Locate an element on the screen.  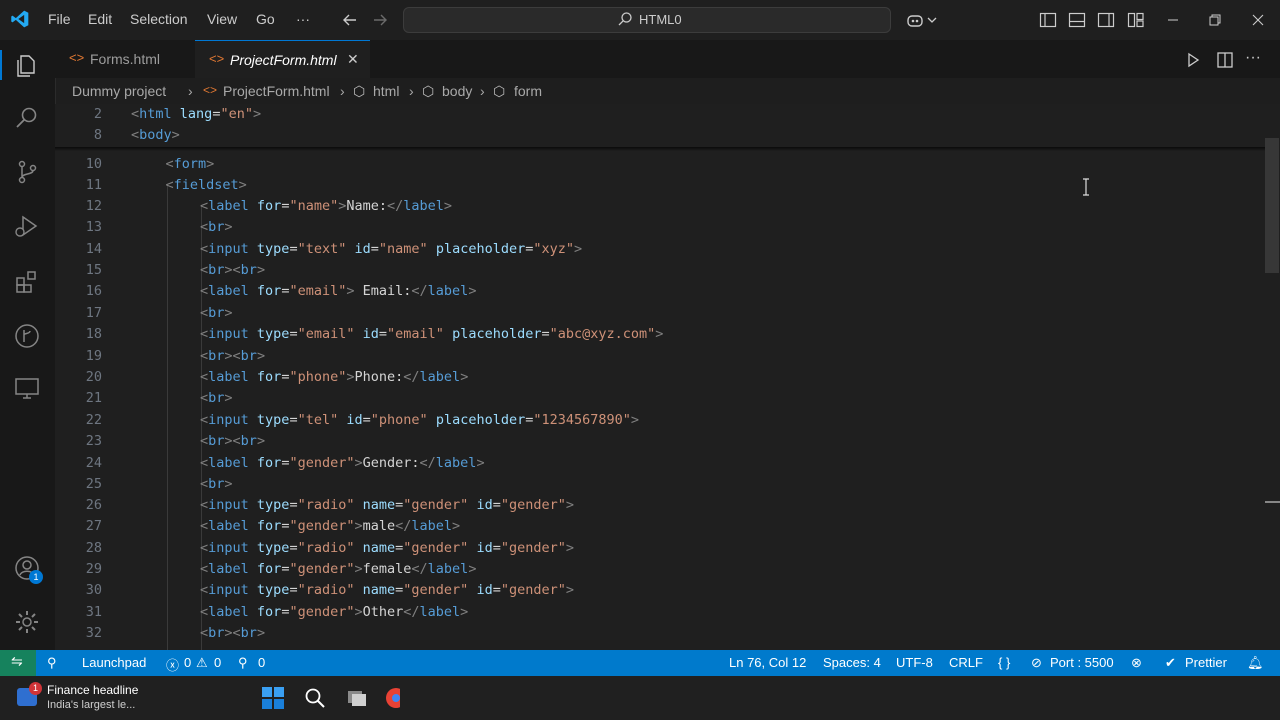
chevron-down-icon is located at coordinates (932, 20).